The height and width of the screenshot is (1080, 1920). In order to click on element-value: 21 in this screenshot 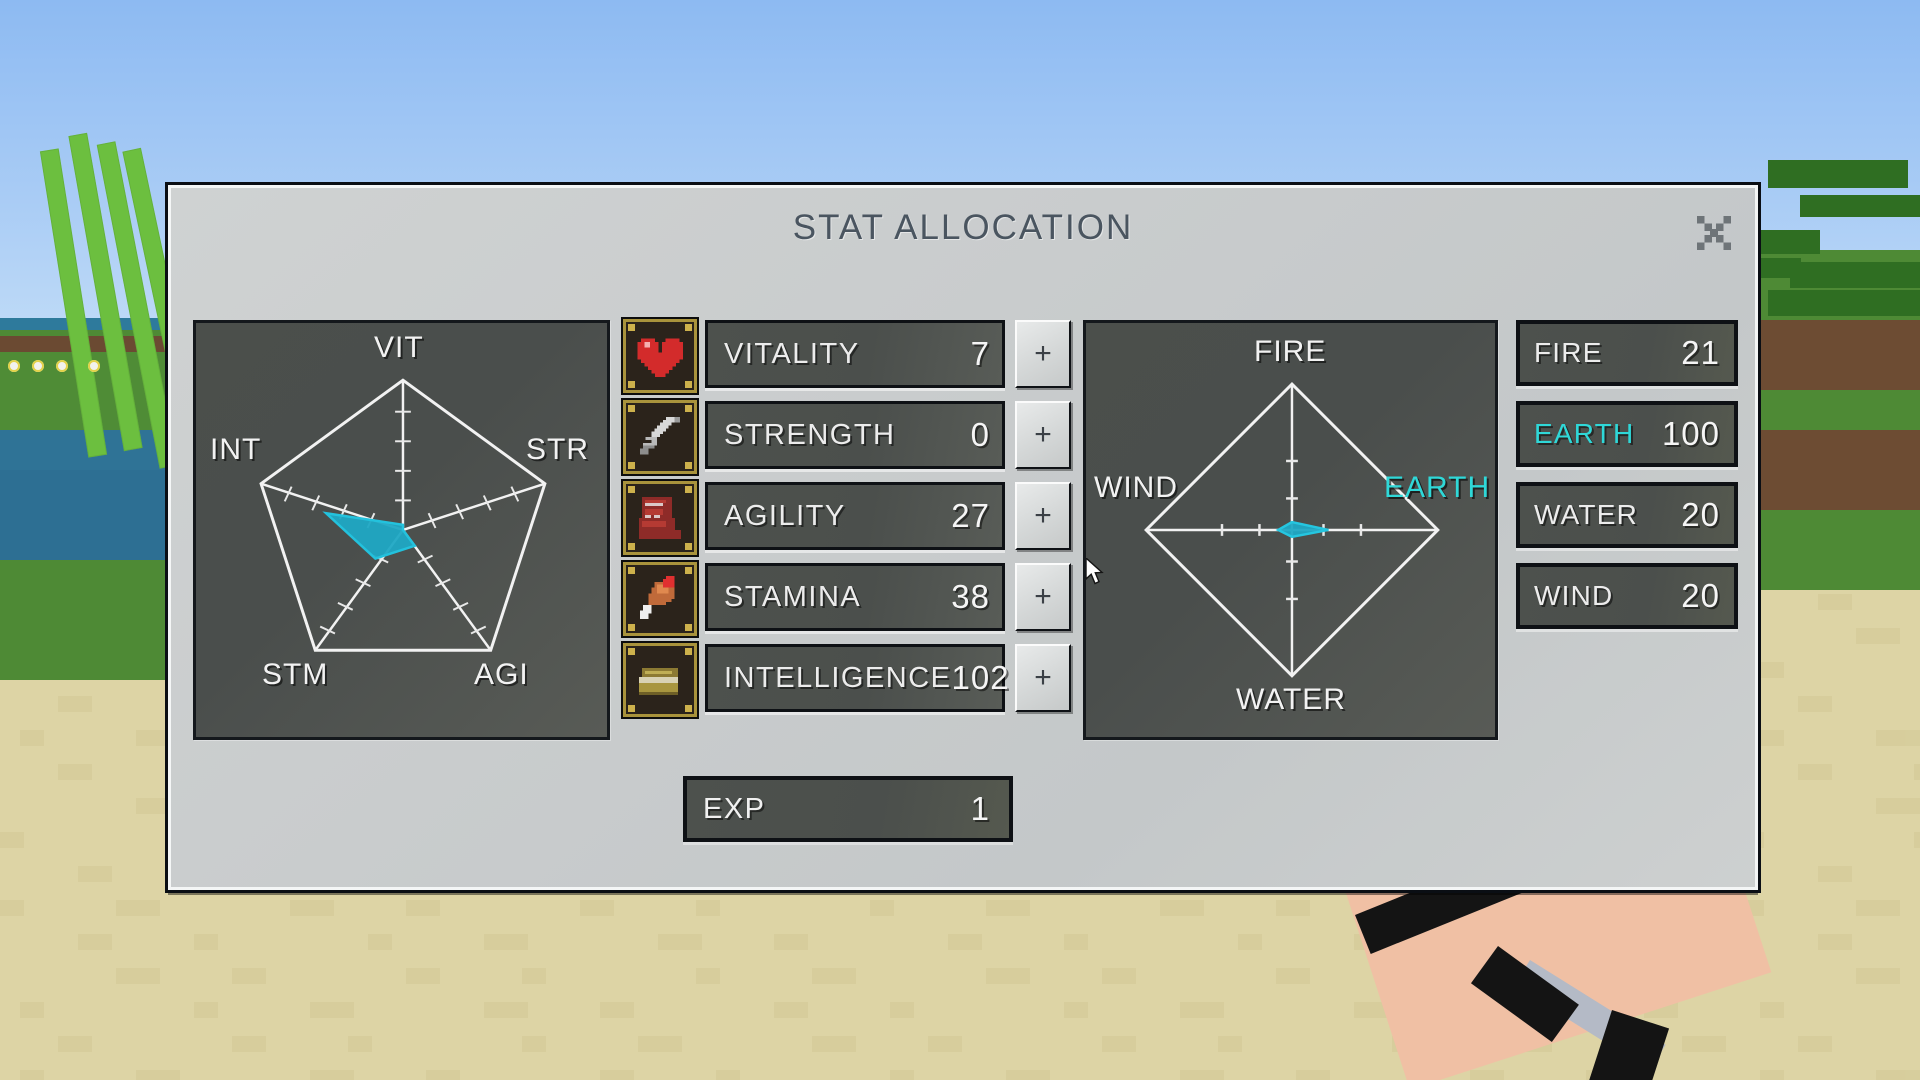, I will do `click(1700, 352)`.